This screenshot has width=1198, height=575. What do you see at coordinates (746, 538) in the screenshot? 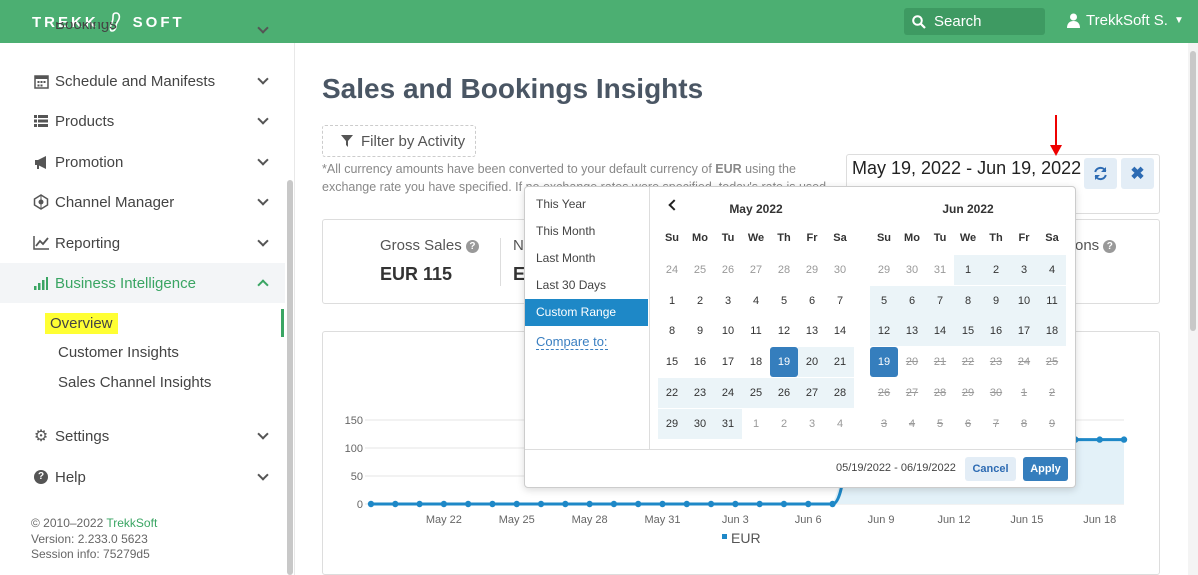
I see `legend-label: EUR` at bounding box center [746, 538].